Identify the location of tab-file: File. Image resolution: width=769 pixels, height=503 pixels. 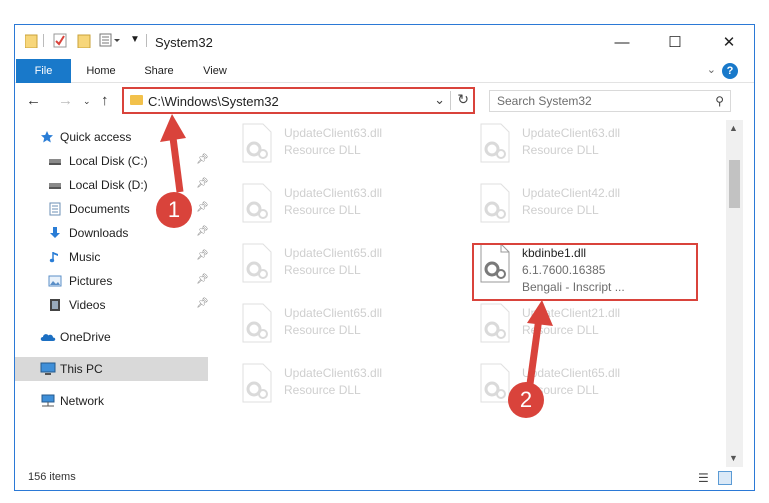
(43, 71).